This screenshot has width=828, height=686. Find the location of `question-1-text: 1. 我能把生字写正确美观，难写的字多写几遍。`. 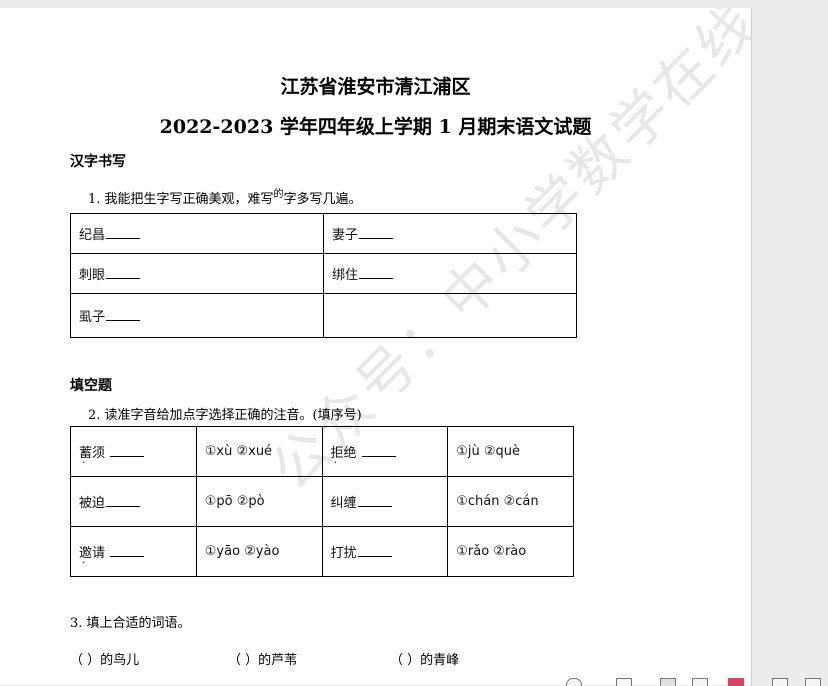

question-1-text: 1. 我能把生字写正确美观，难写的字多写几遍。 is located at coordinates (225, 197).